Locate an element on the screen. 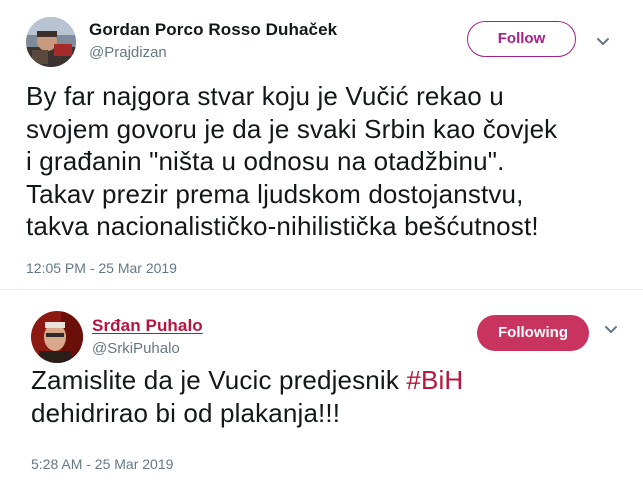 This screenshot has width=643, height=497. tweet-timestamp: 5:28 AM - 25 Mar 2019 is located at coordinates (102, 464).